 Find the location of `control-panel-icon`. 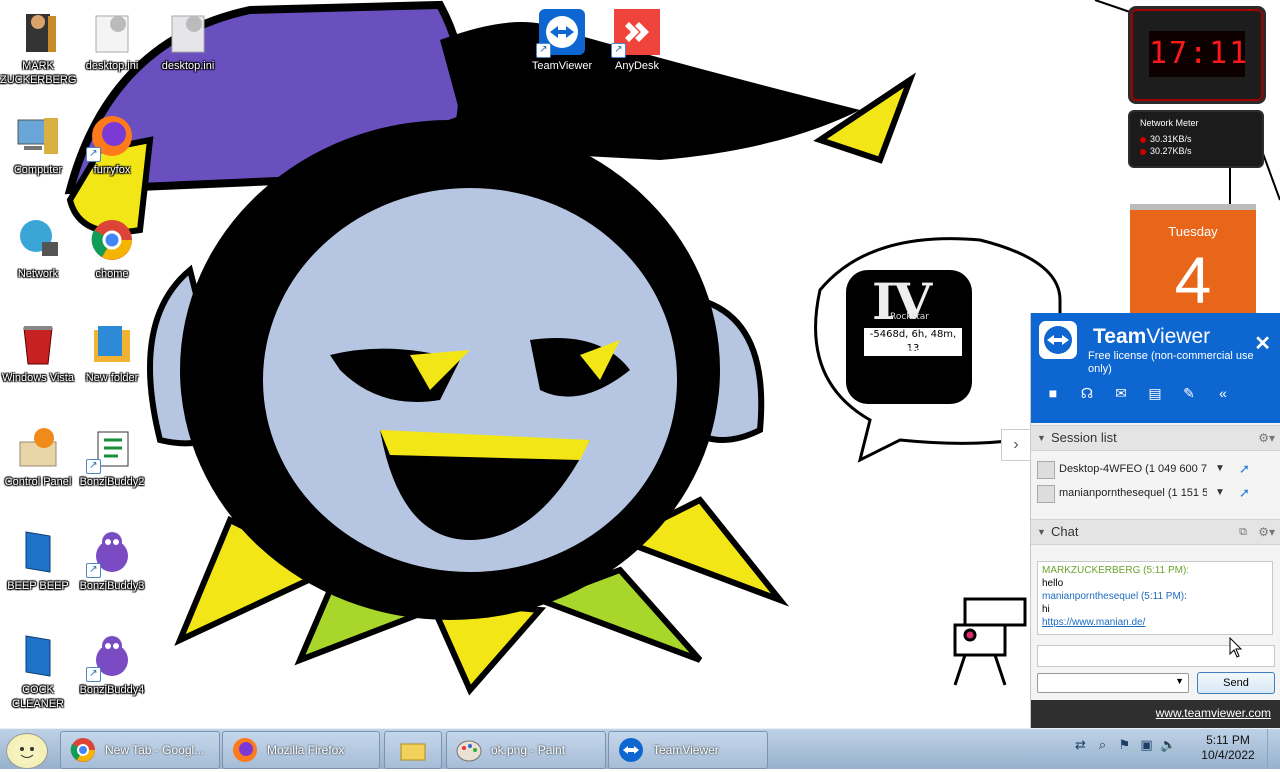

control-panel-icon is located at coordinates (38, 448).